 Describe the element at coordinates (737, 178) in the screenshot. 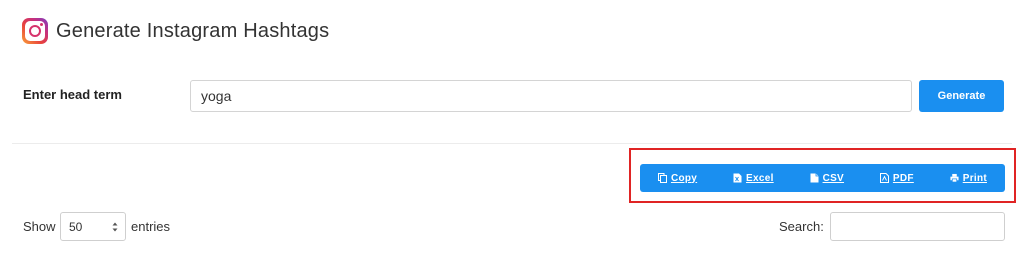

I see `excel-file-icon` at that location.